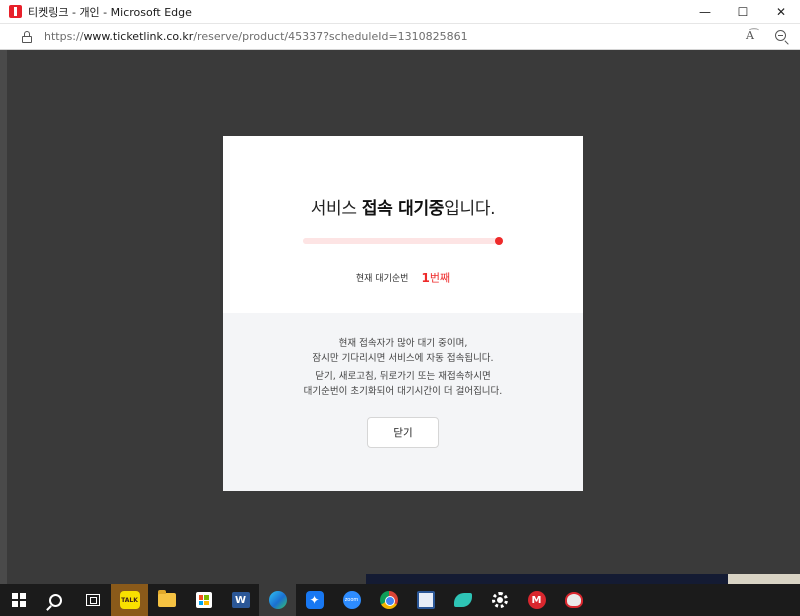 The height and width of the screenshot is (616, 800). I want to click on zoom-icon, so click(780, 35).